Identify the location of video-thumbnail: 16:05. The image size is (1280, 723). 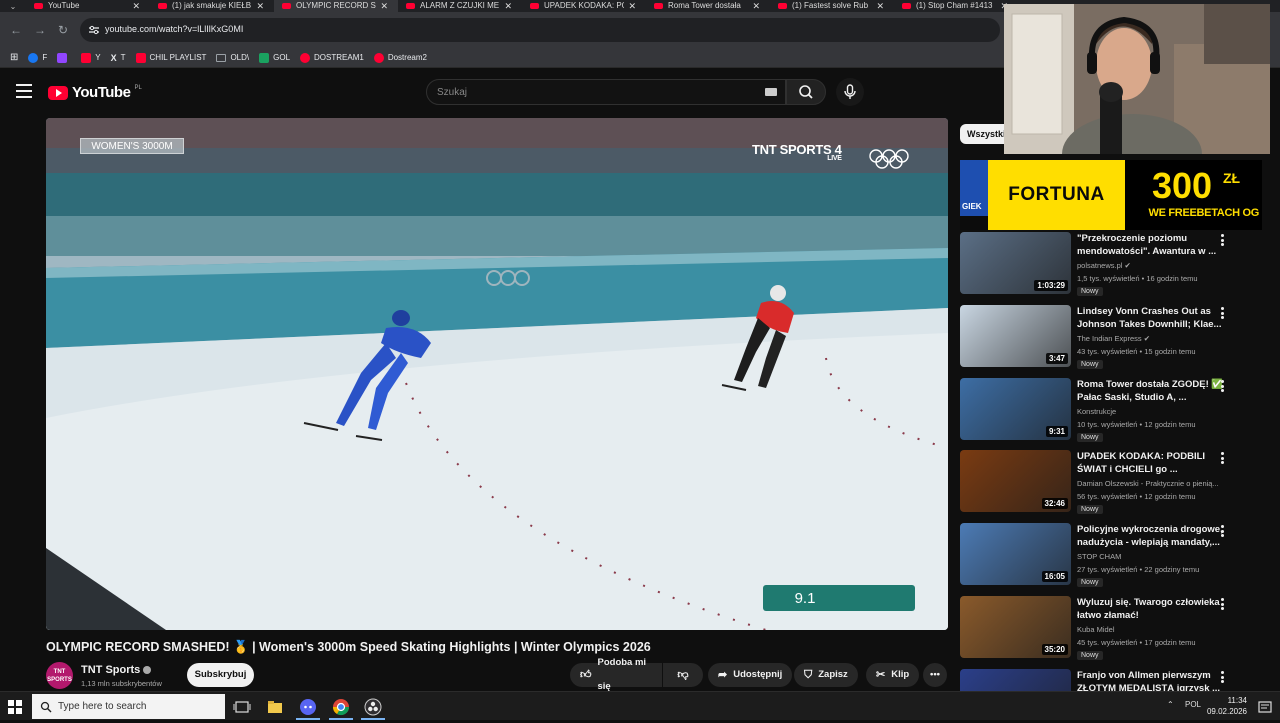
(1015, 554).